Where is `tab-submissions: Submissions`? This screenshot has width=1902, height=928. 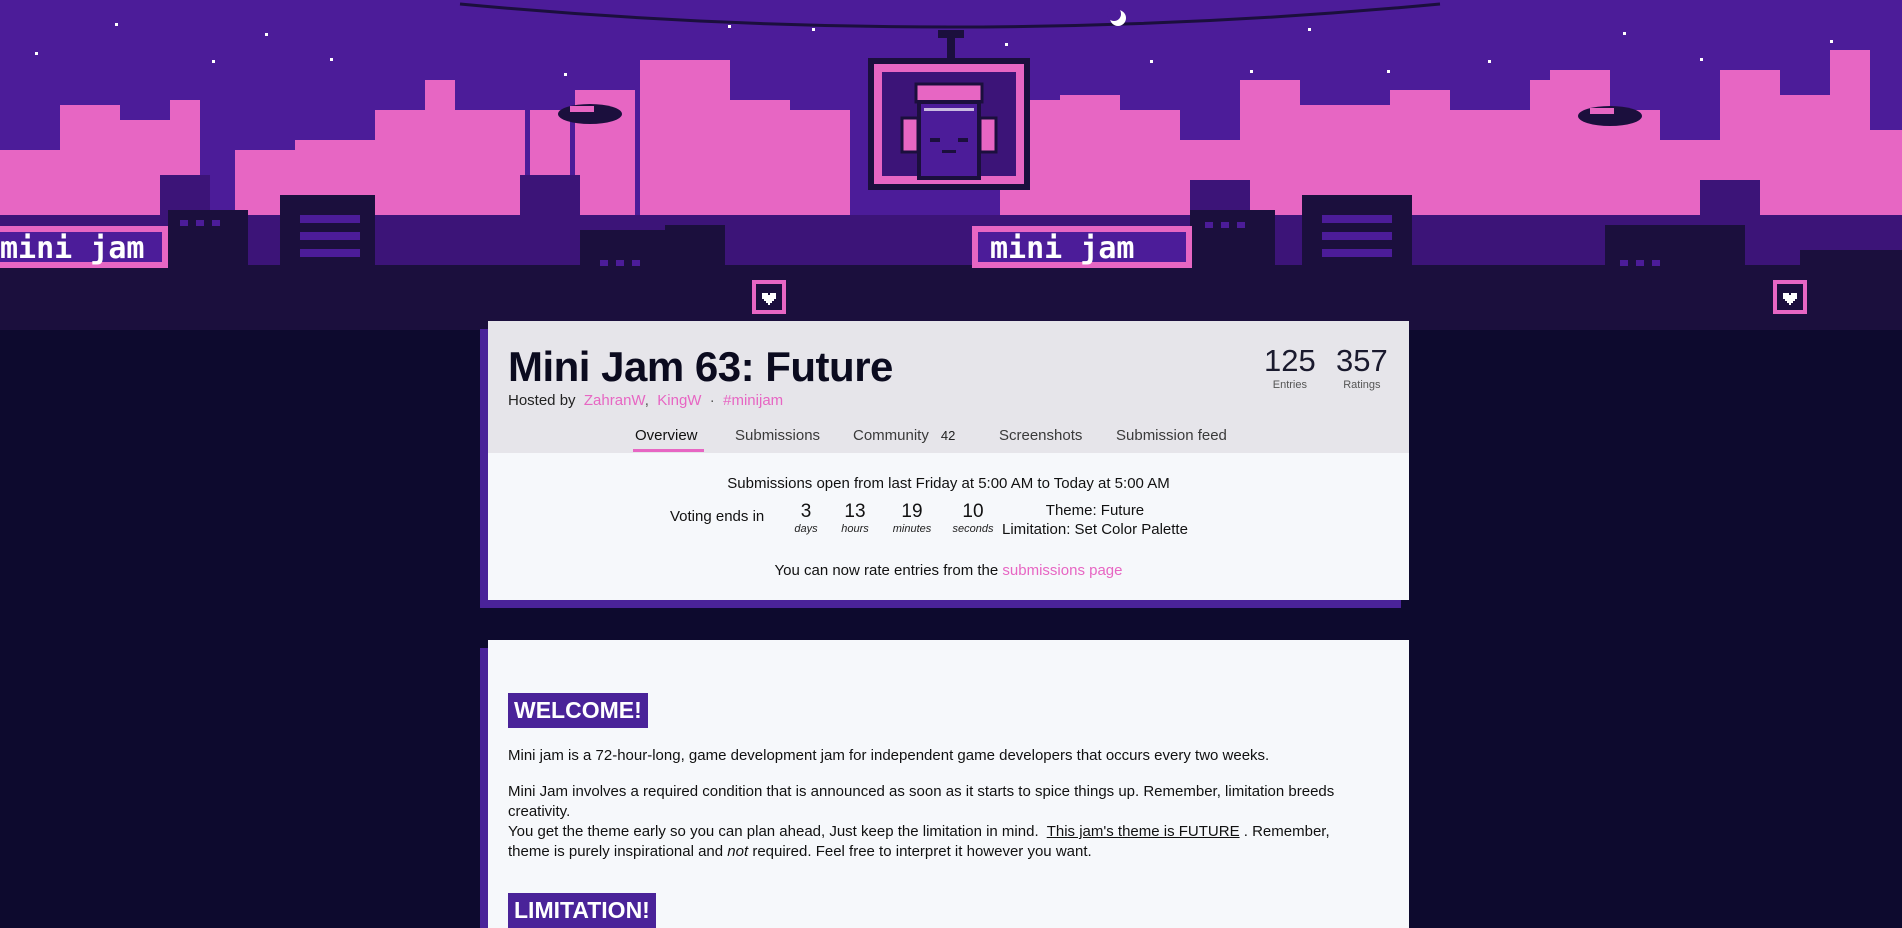
tab-submissions: Submissions is located at coordinates (777, 435).